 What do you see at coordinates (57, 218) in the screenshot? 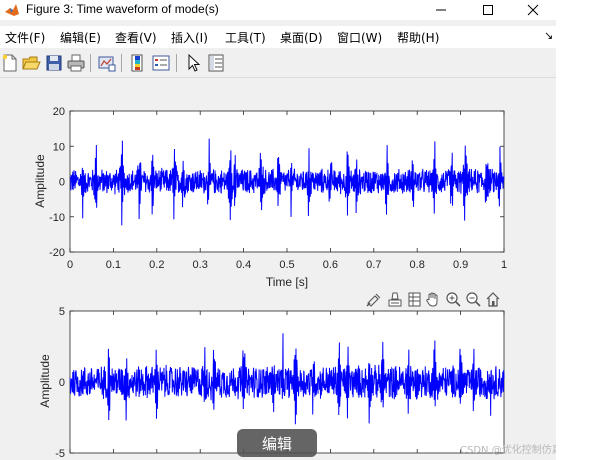
I see `y-tick-label: -10` at bounding box center [57, 218].